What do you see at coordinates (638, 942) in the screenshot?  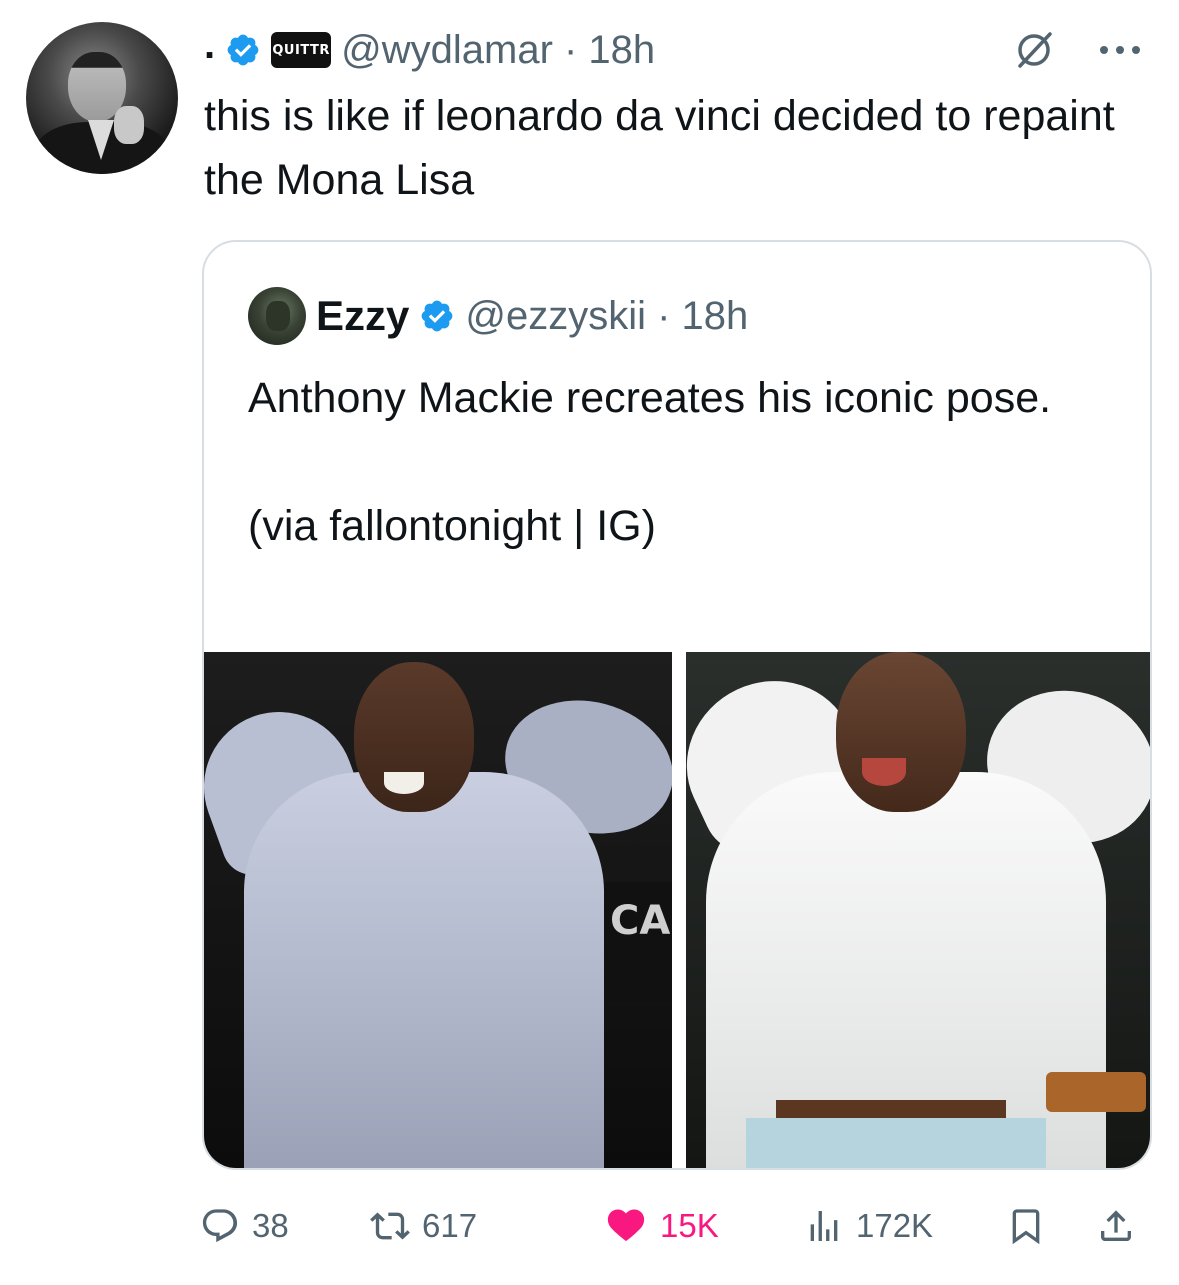 I see `photo-sign: CA` at bounding box center [638, 942].